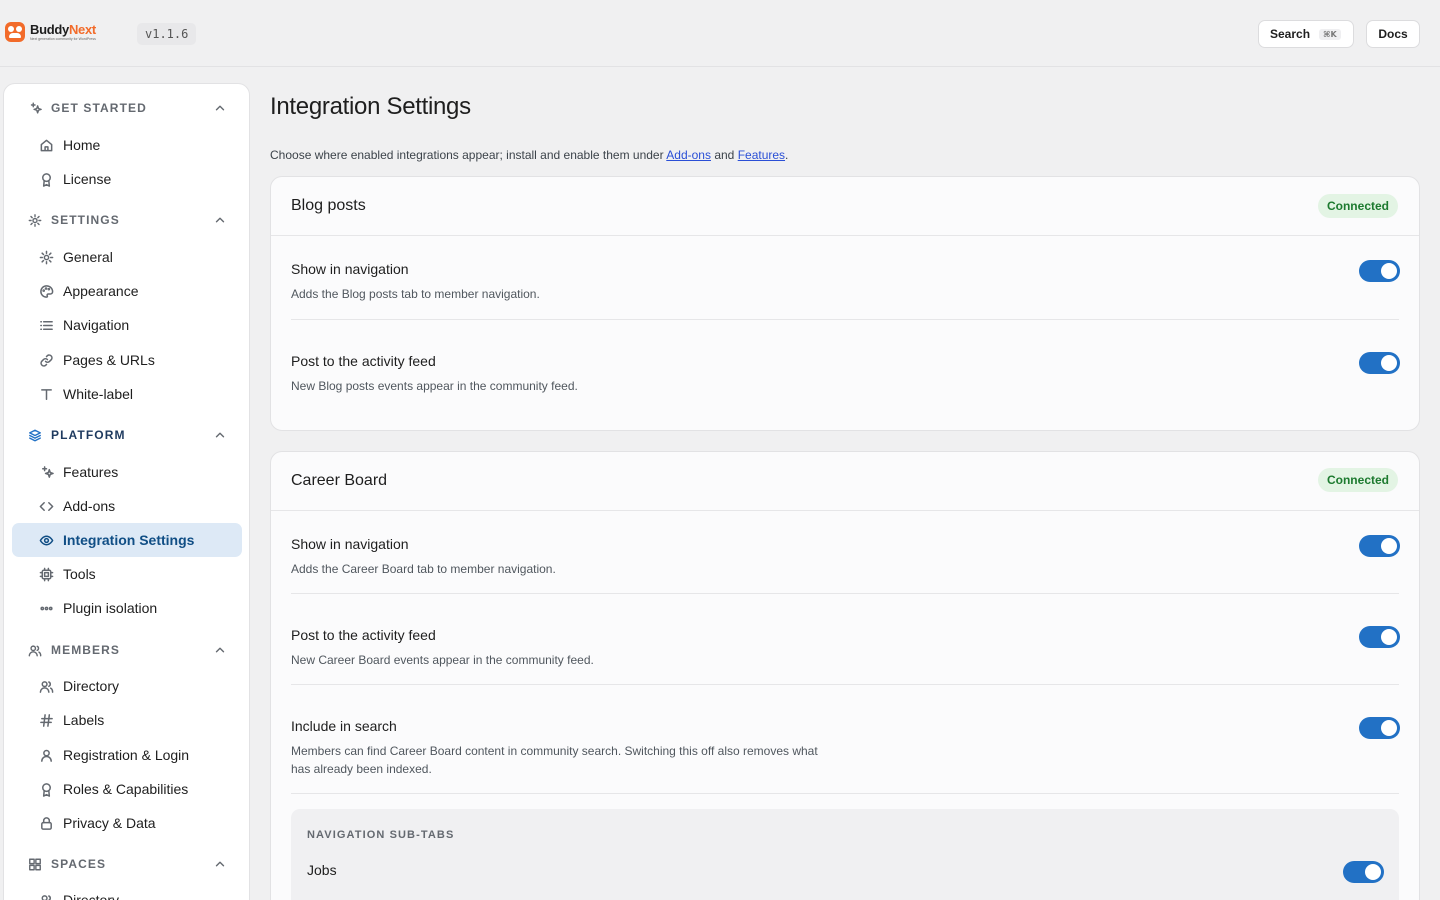 This screenshot has width=1440, height=900. Describe the element at coordinates (46, 325) in the screenshot. I see `list-icon` at that location.